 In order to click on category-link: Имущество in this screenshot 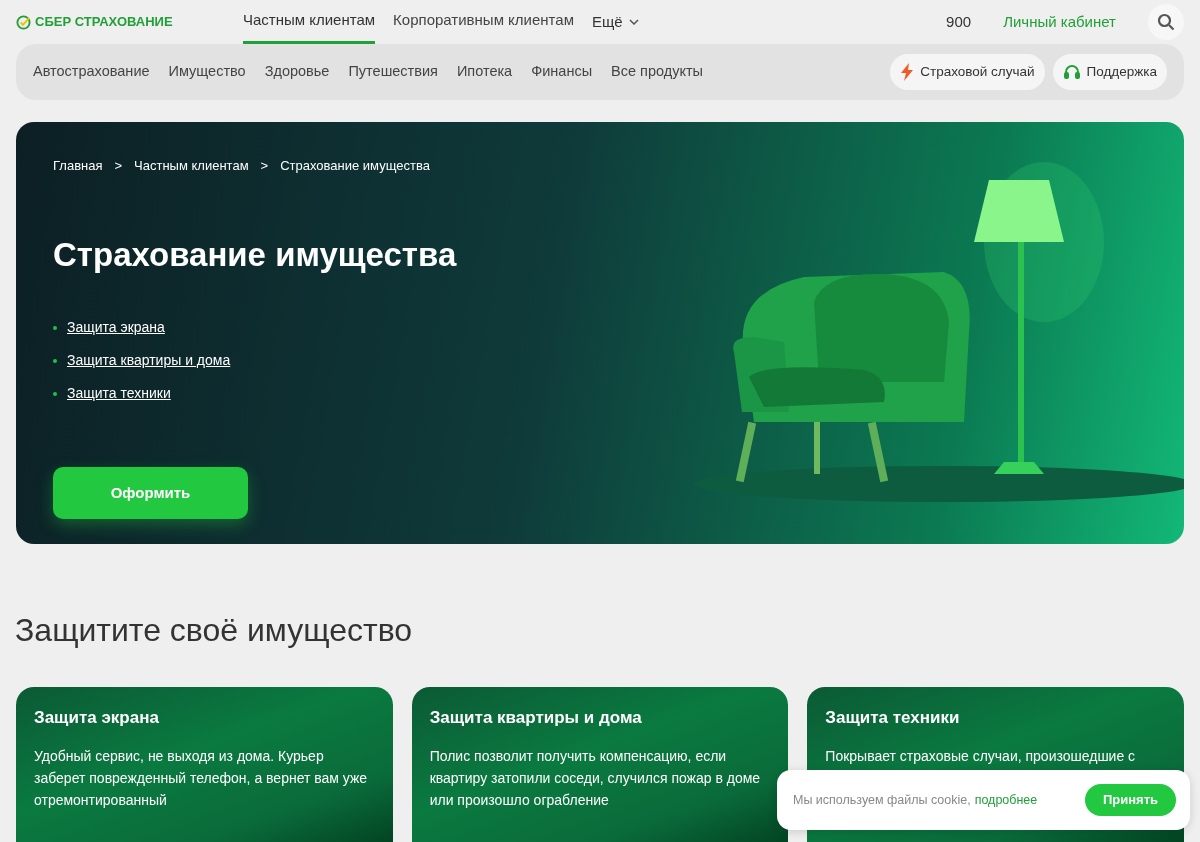, I will do `click(207, 72)`.